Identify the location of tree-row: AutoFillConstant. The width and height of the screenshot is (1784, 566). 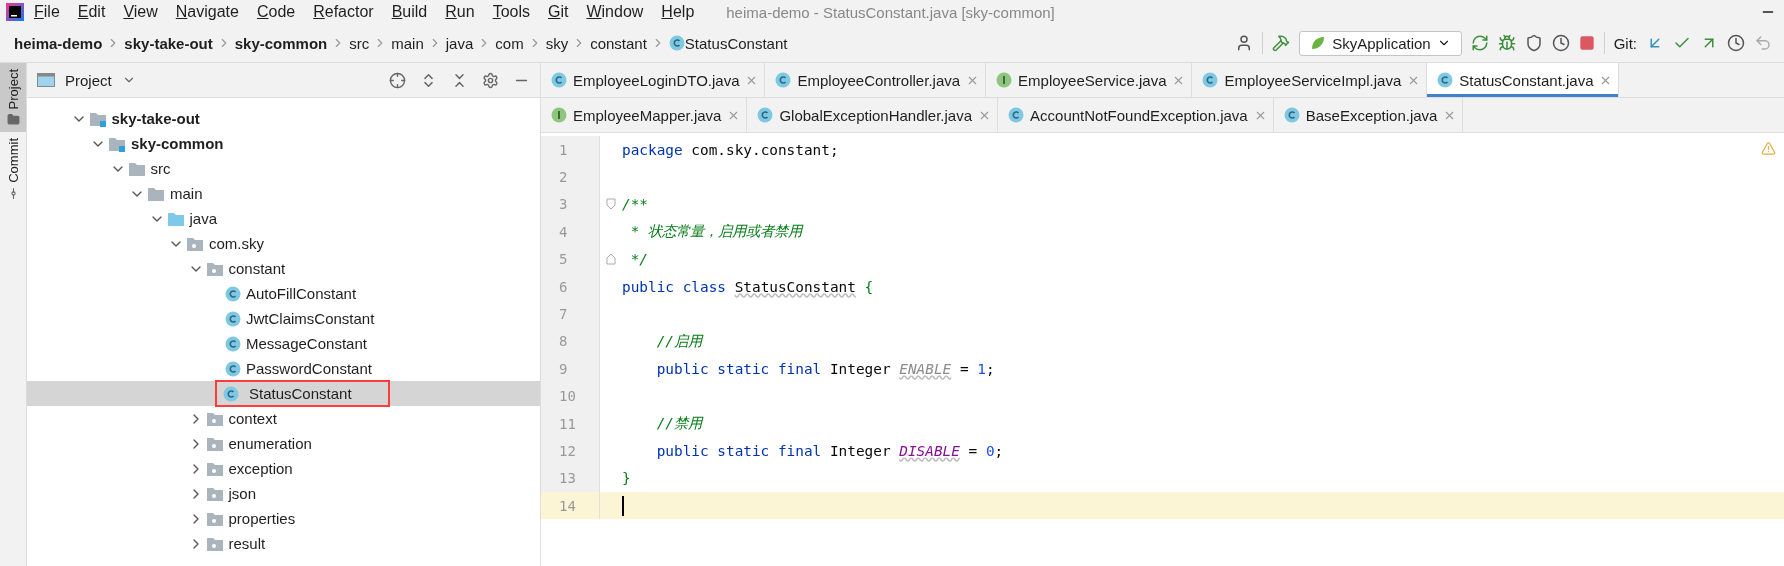
(283, 293).